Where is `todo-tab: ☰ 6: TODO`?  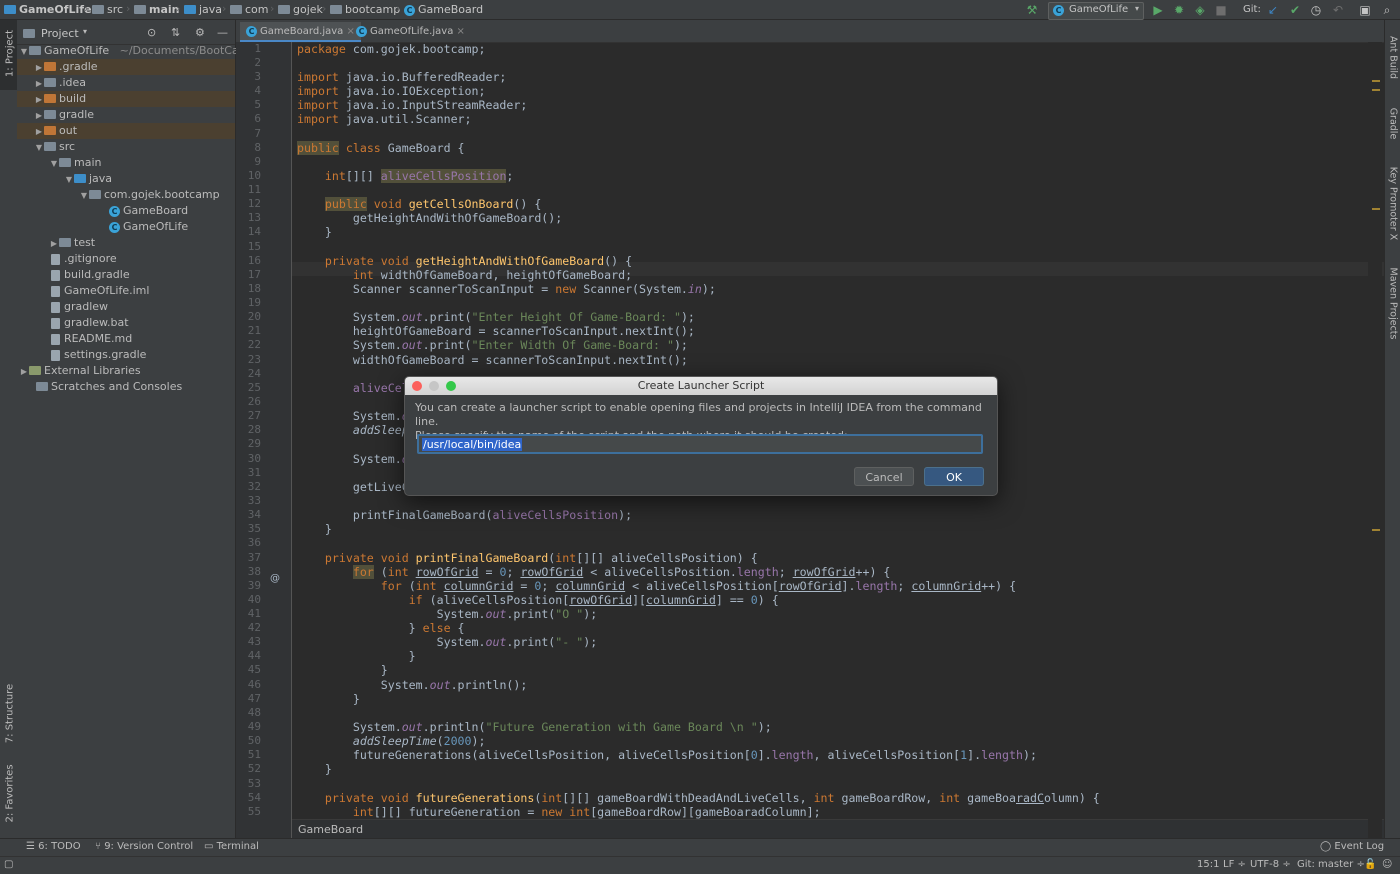 todo-tab: ☰ 6: TODO is located at coordinates (53, 846).